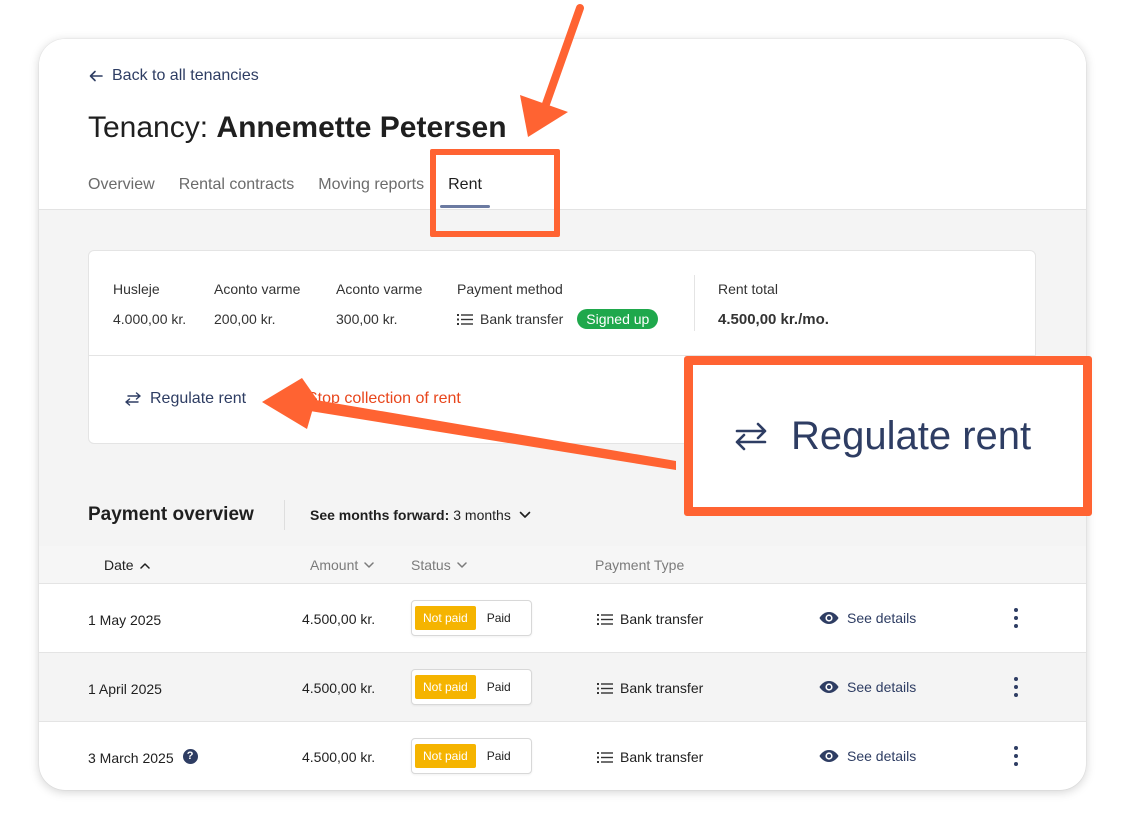  What do you see at coordinates (136, 289) in the screenshot?
I see `field-label: Husleje` at bounding box center [136, 289].